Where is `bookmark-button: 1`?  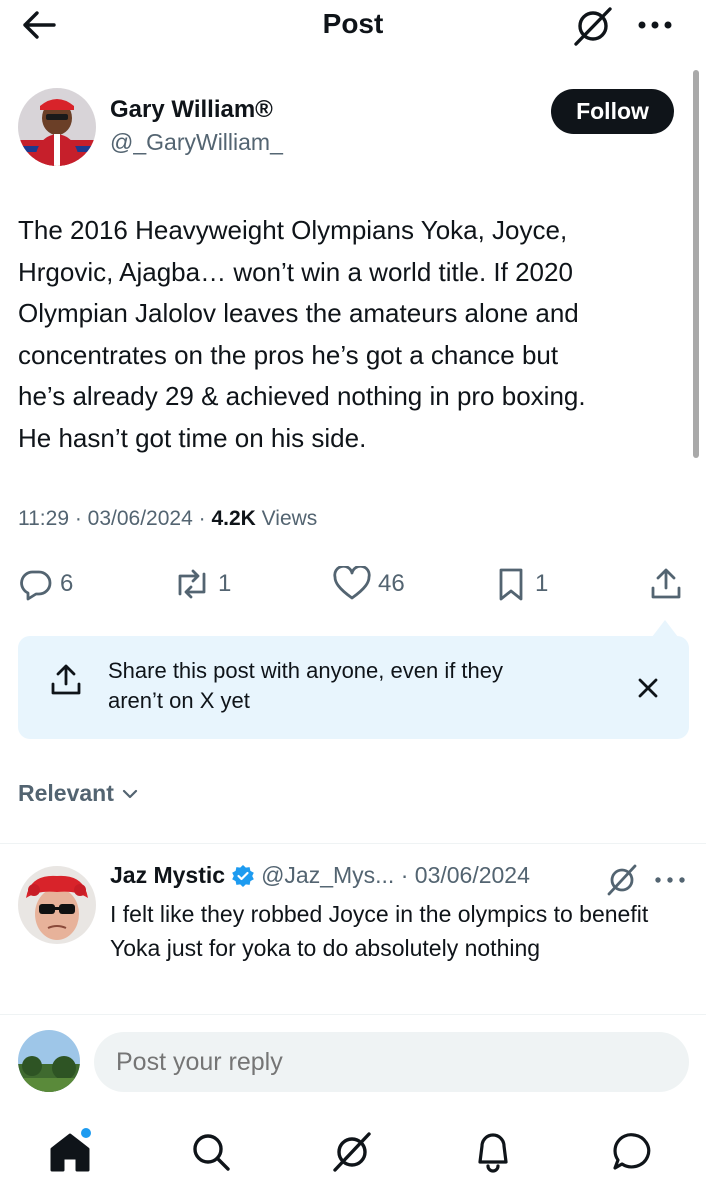 bookmark-button: 1 is located at coordinates (520, 584).